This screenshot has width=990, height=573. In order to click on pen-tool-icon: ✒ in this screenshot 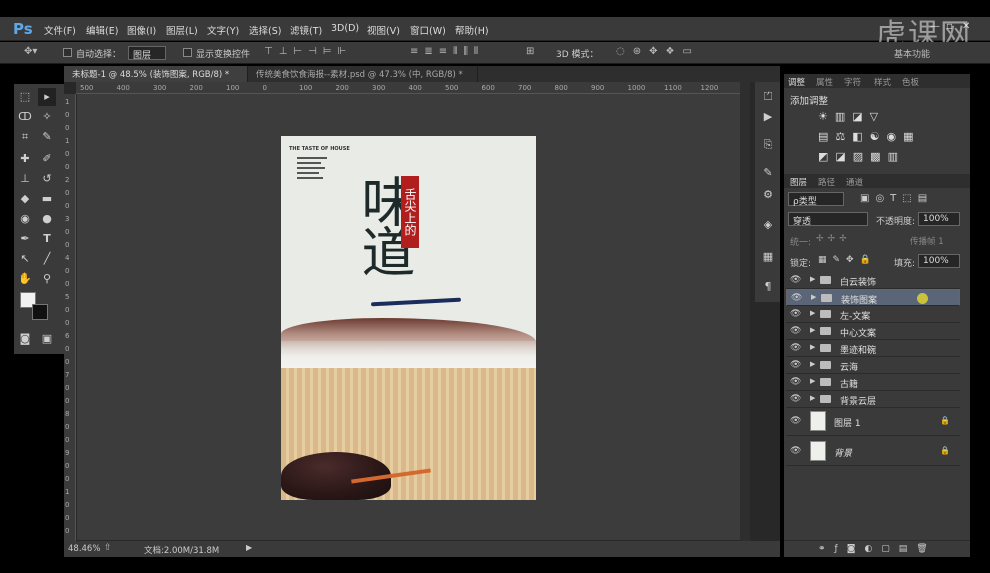, I will do `click(25, 239)`.